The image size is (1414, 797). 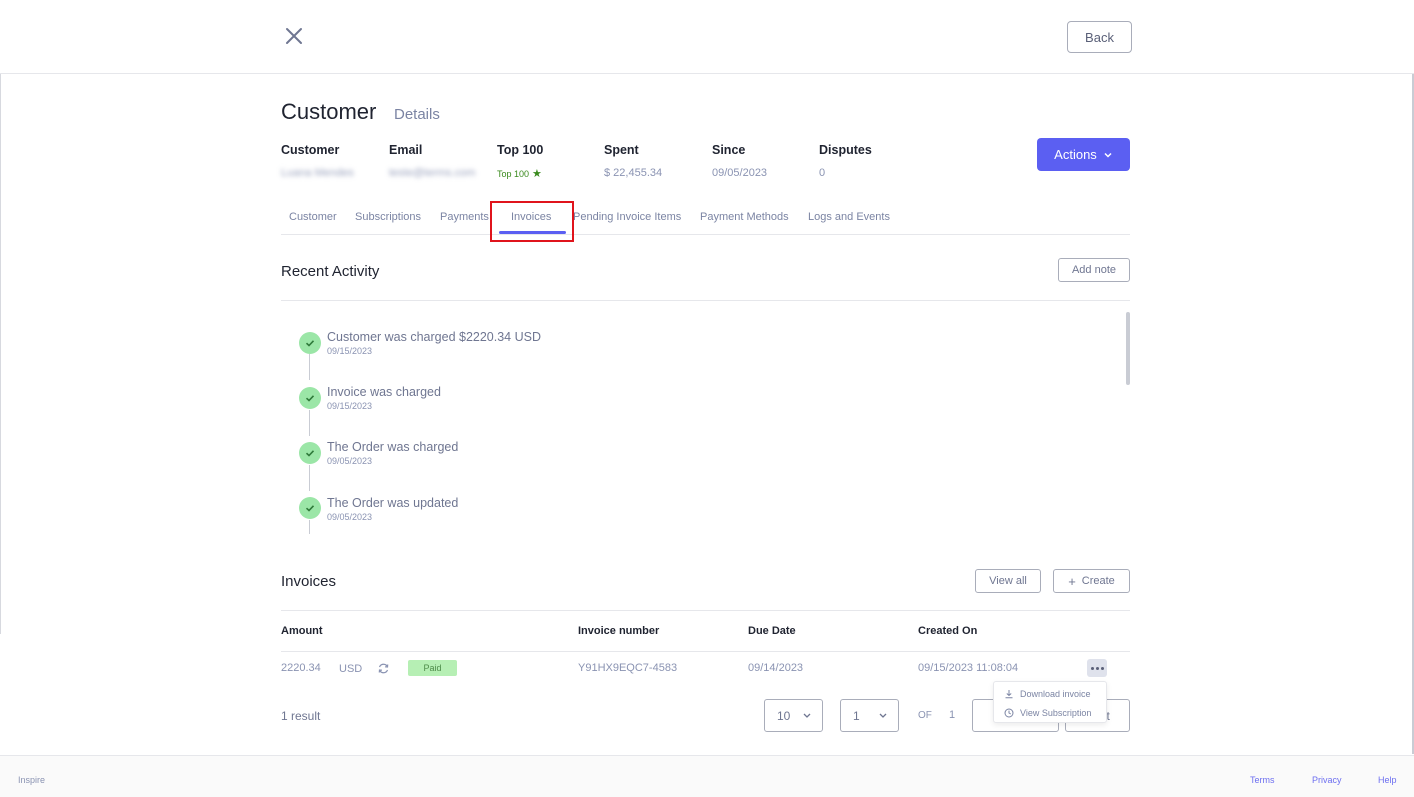 I want to click on tab-customer: Customer, so click(x=313, y=217).